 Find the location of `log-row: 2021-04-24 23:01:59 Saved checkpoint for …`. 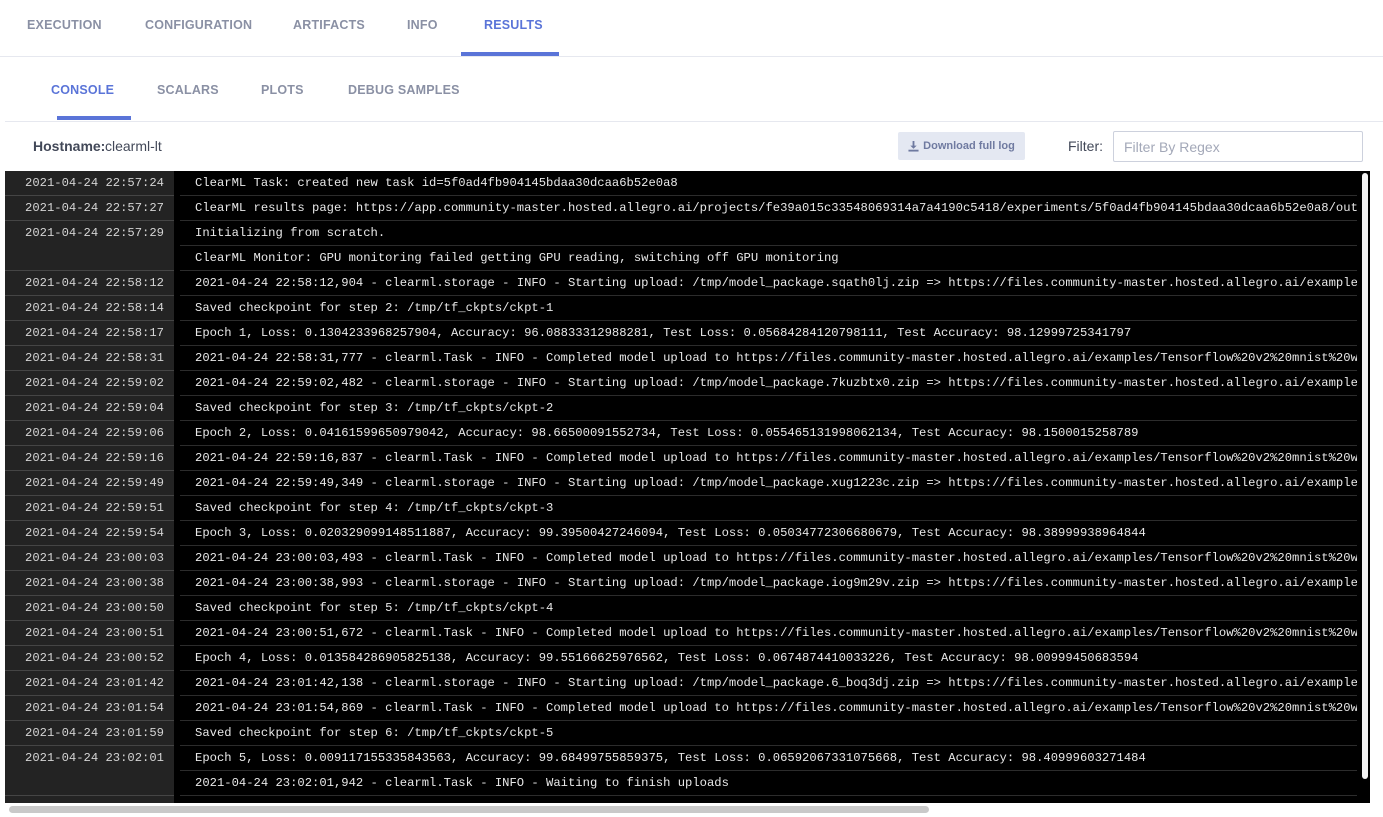

log-row: 2021-04-24 23:01:59 Saved checkpoint for … is located at coordinates (681, 733).